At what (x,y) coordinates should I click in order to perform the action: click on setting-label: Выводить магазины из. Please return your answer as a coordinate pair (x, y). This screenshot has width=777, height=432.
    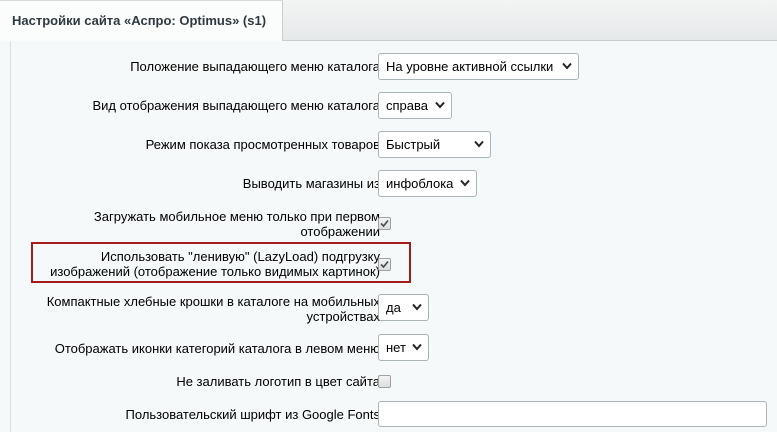
    Looking at the image, I should click on (311, 183).